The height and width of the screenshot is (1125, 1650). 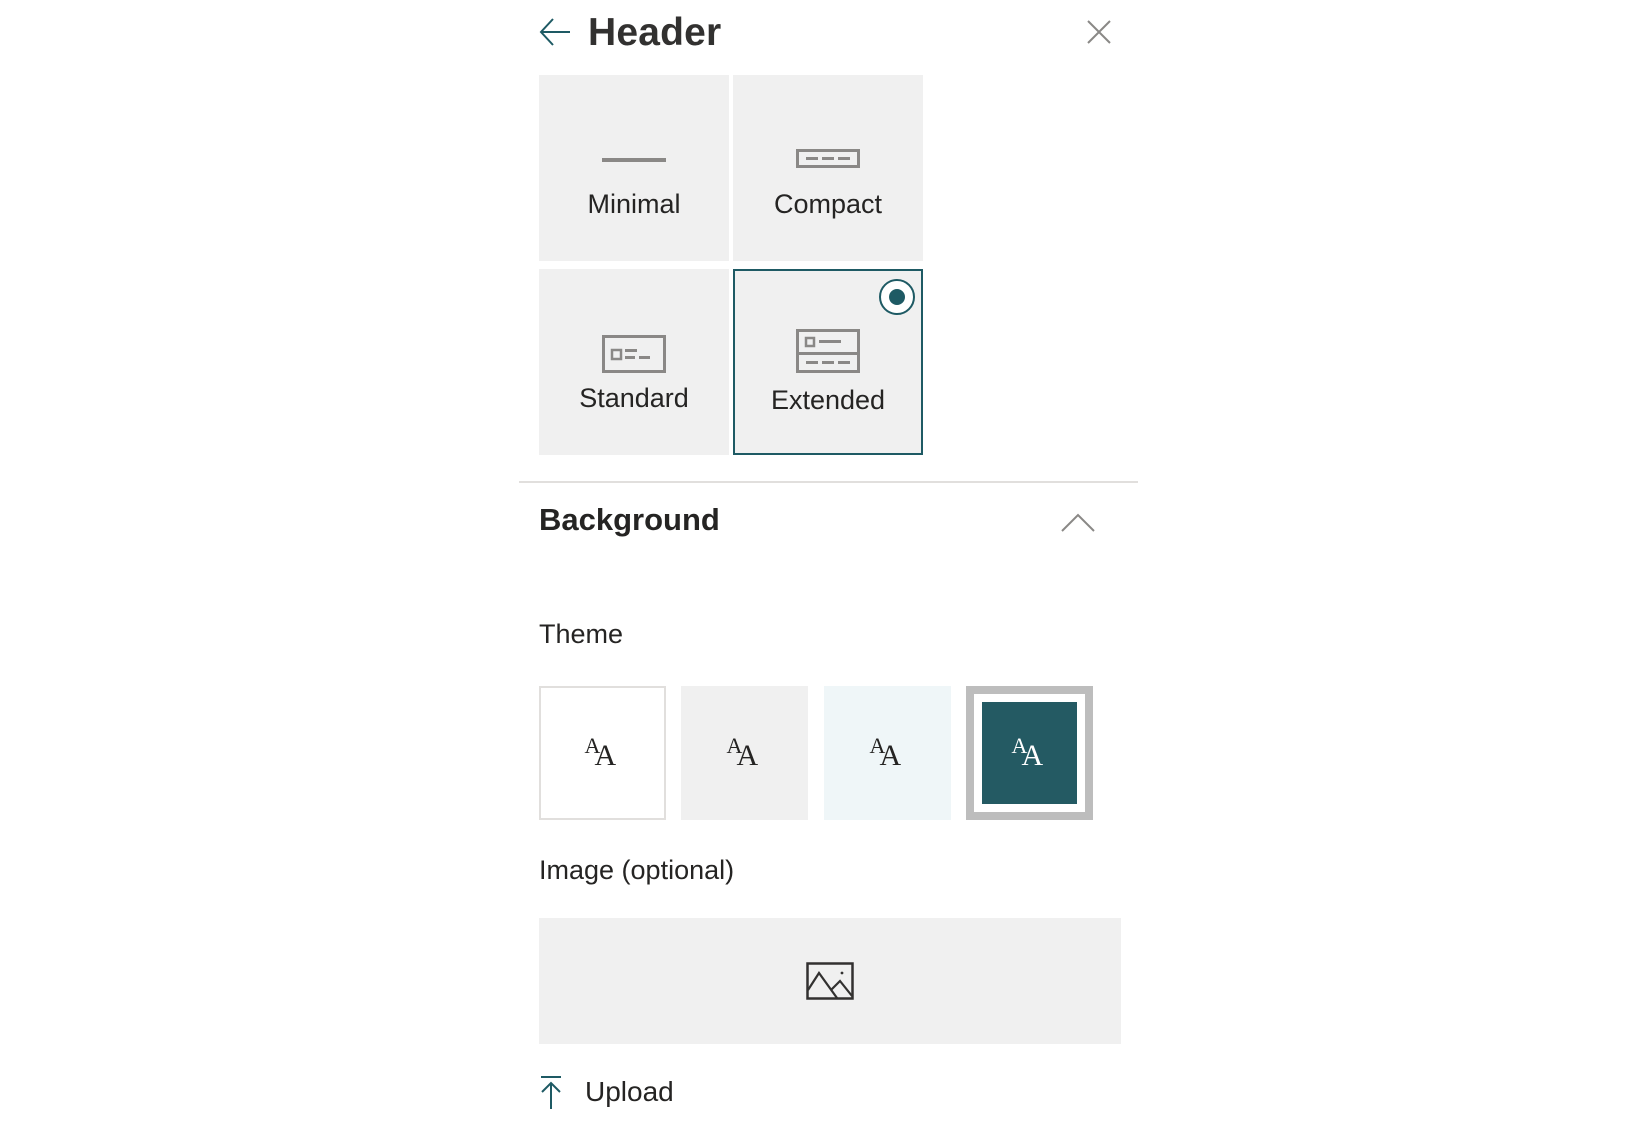 I want to click on theme-swatch-strong: AA, so click(x=1029, y=753).